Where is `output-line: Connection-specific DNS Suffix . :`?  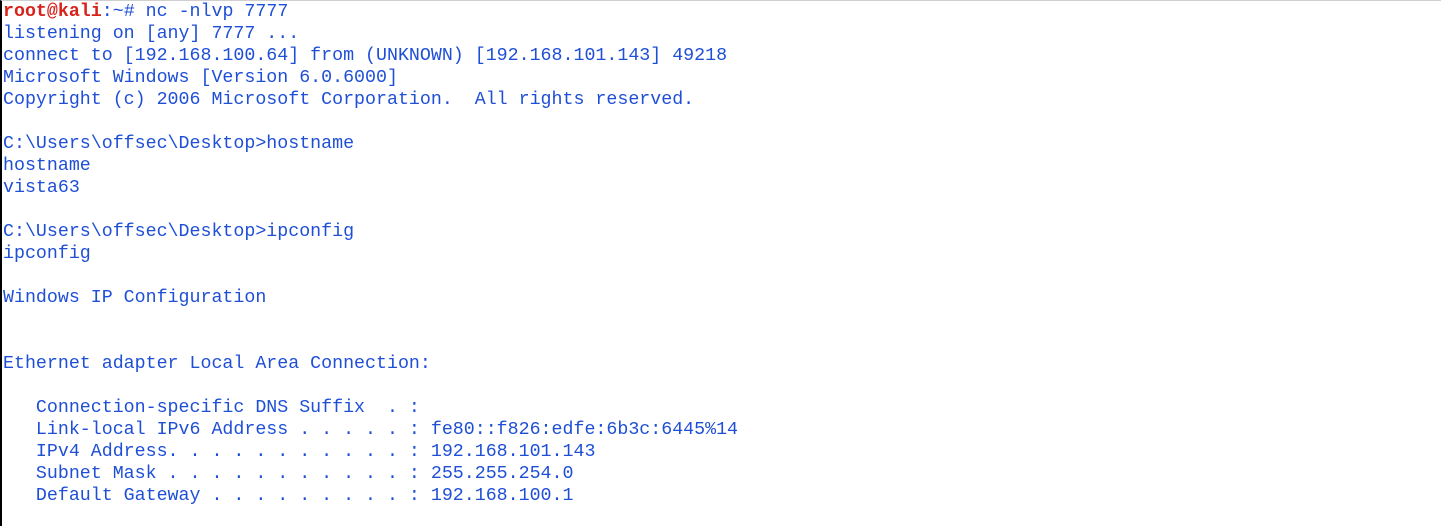
output-line: Connection-specific DNS Suffix . : is located at coordinates (211, 408).